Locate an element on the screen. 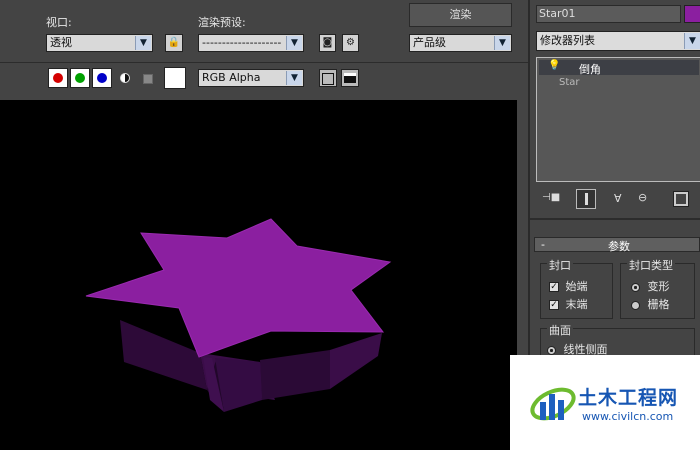  parameters-rollout-header: - 参数 is located at coordinates (617, 245).